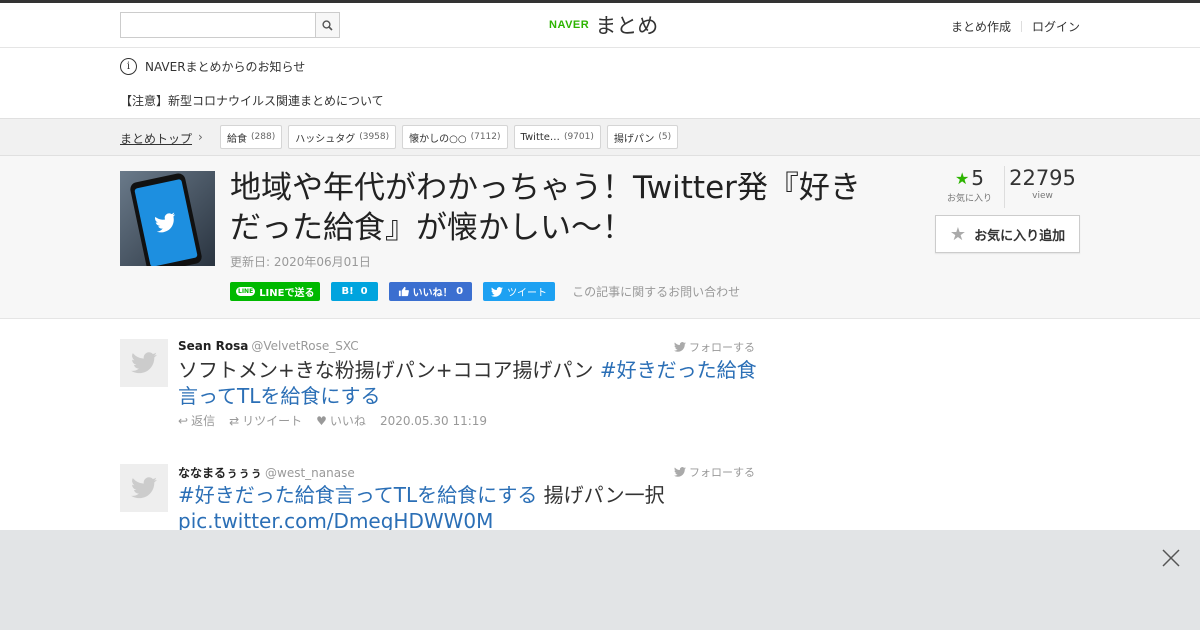  What do you see at coordinates (325, 139) in the screenshot?
I see `tag-label: ハッシュタグ` at bounding box center [325, 139].